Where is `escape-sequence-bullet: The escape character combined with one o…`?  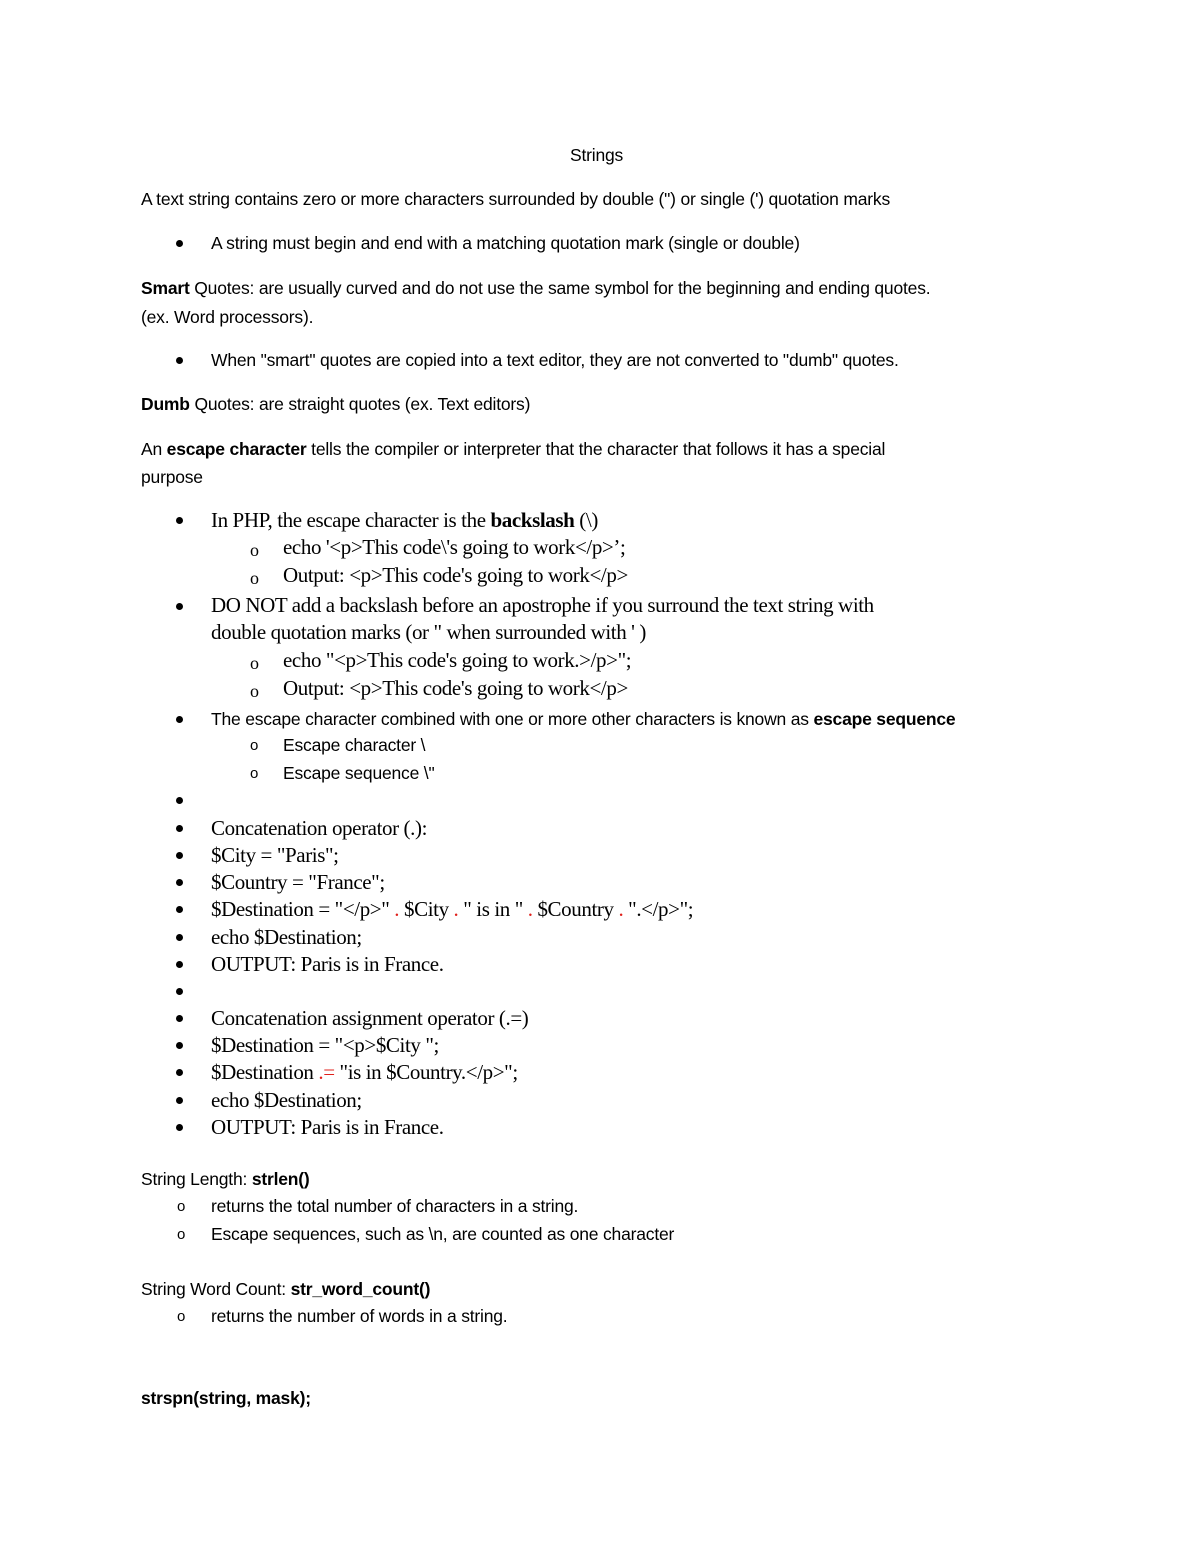 escape-sequence-bullet: The escape character combined with one o… is located at coordinates (583, 719).